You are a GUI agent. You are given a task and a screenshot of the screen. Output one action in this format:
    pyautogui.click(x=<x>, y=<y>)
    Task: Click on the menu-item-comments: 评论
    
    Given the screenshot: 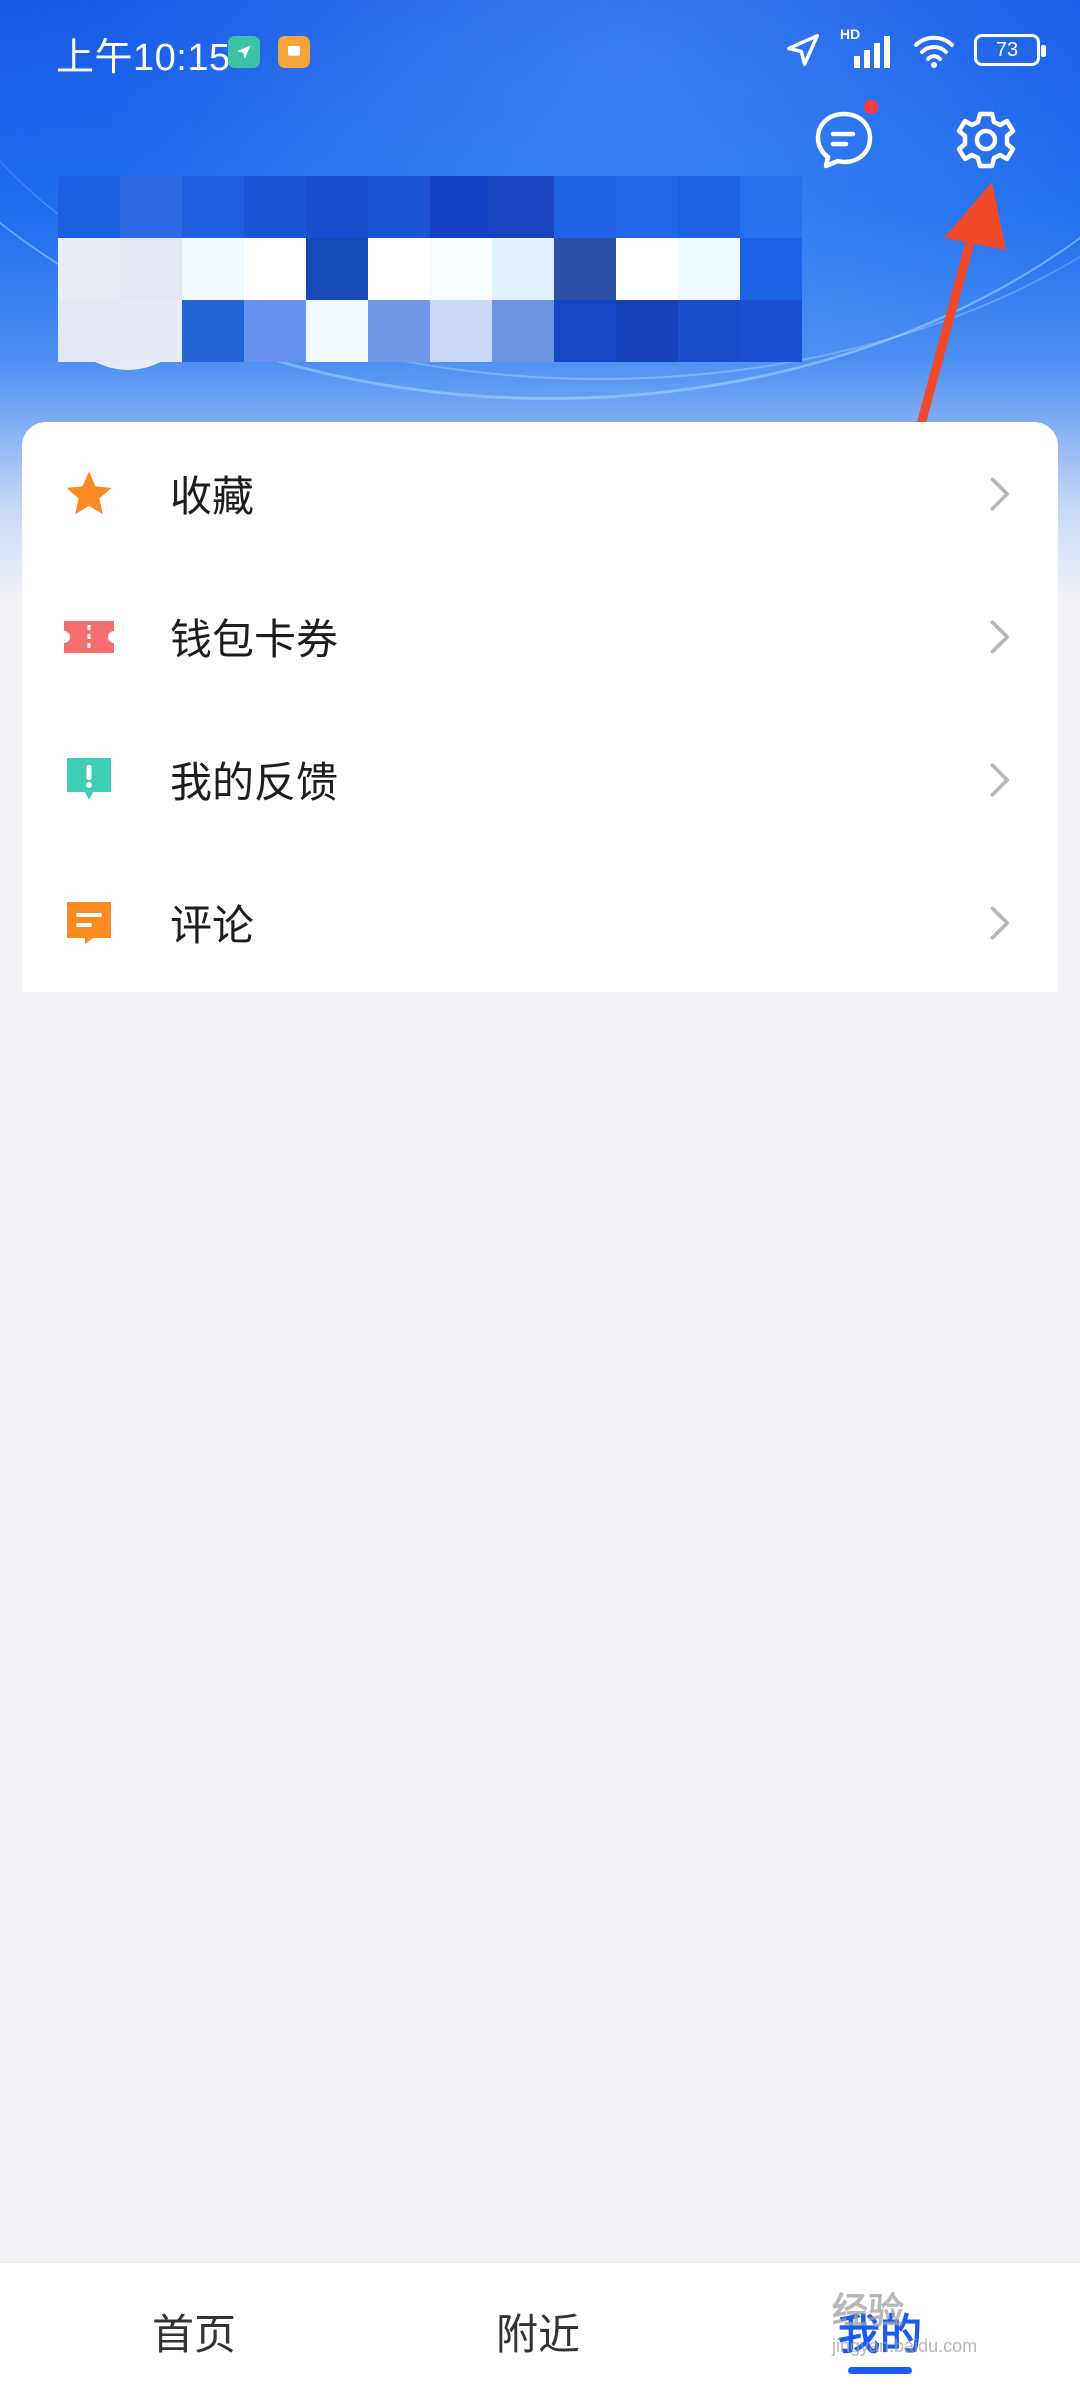 What is the action you would take?
    pyautogui.click(x=540, y=922)
    